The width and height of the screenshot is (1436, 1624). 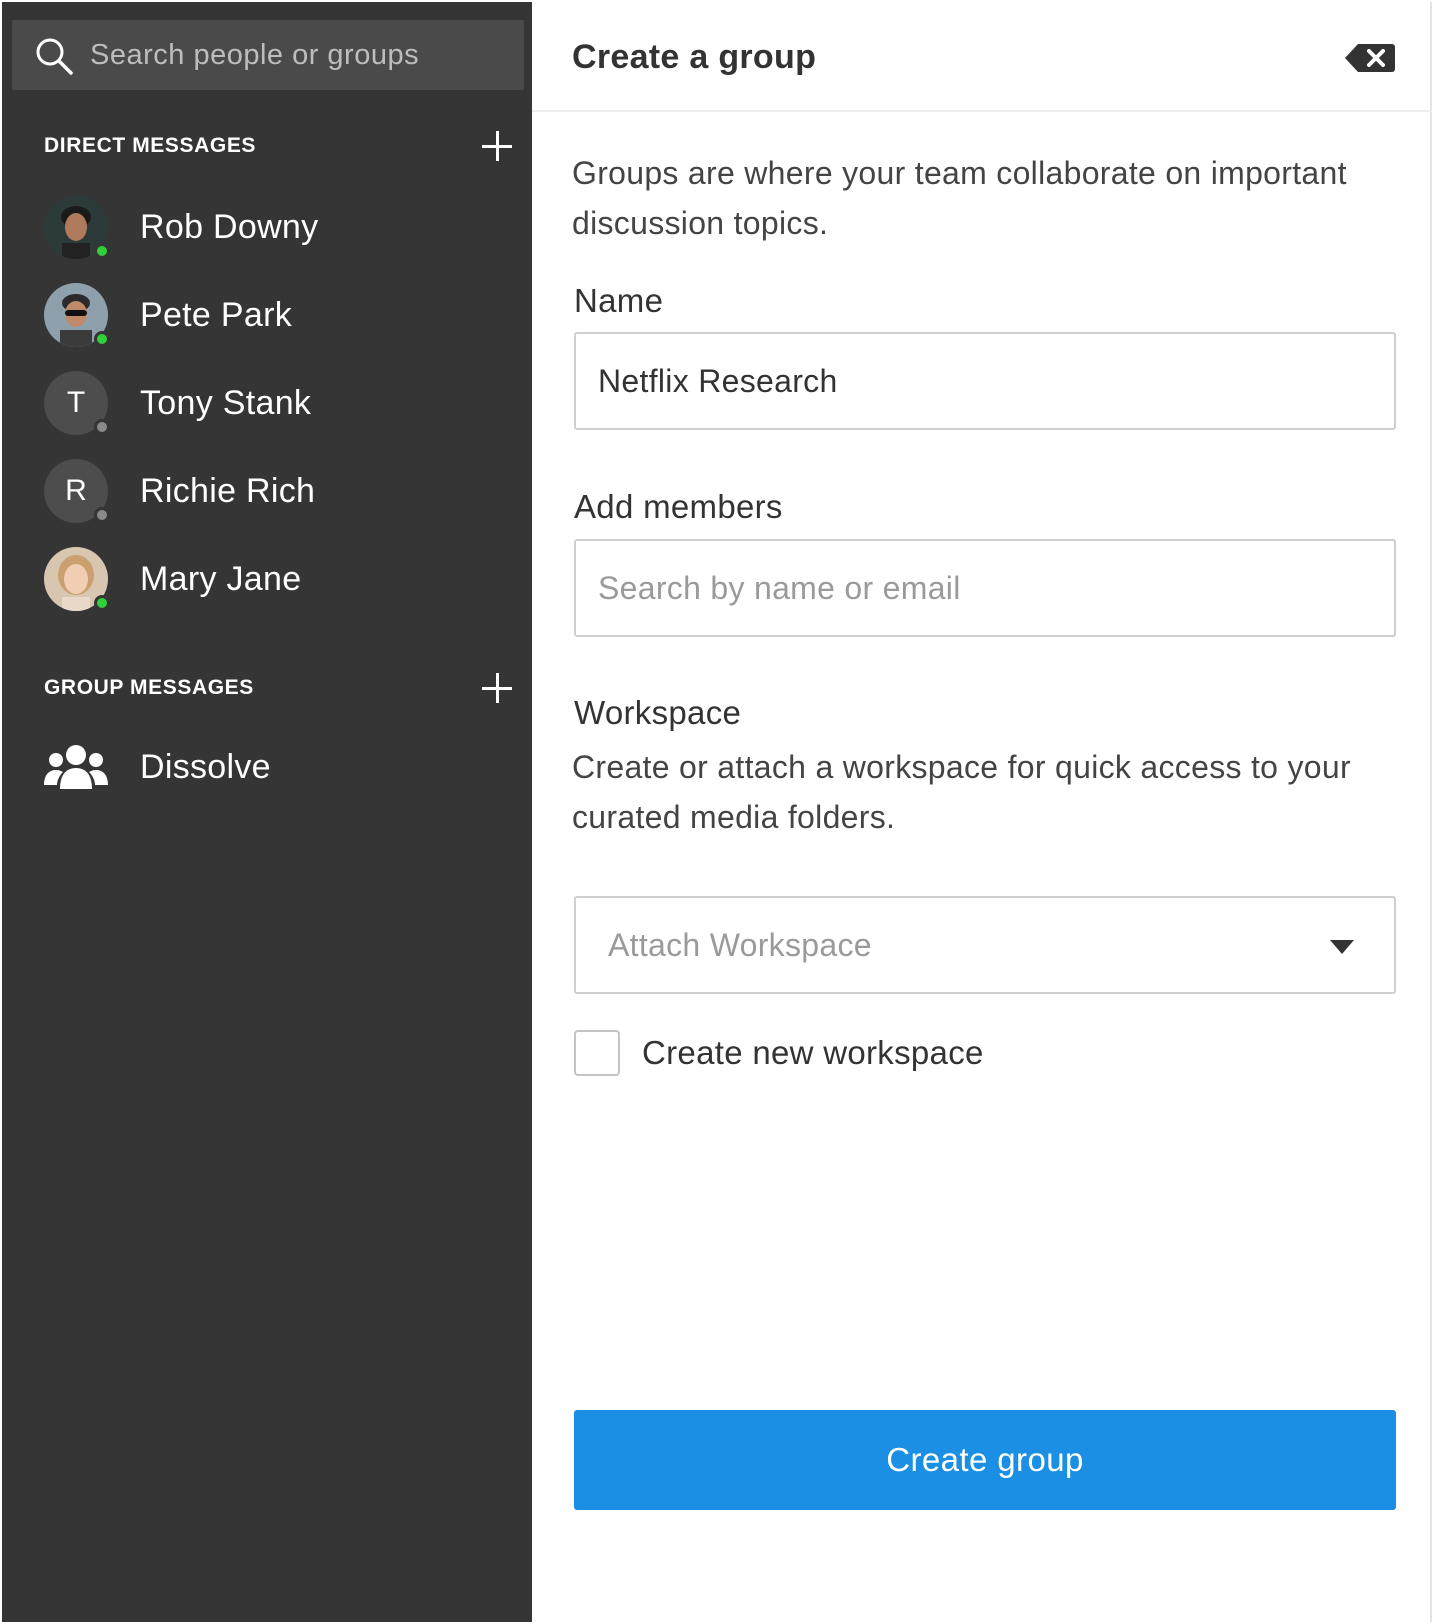 I want to click on dm-name: Richie Rich, so click(x=228, y=490).